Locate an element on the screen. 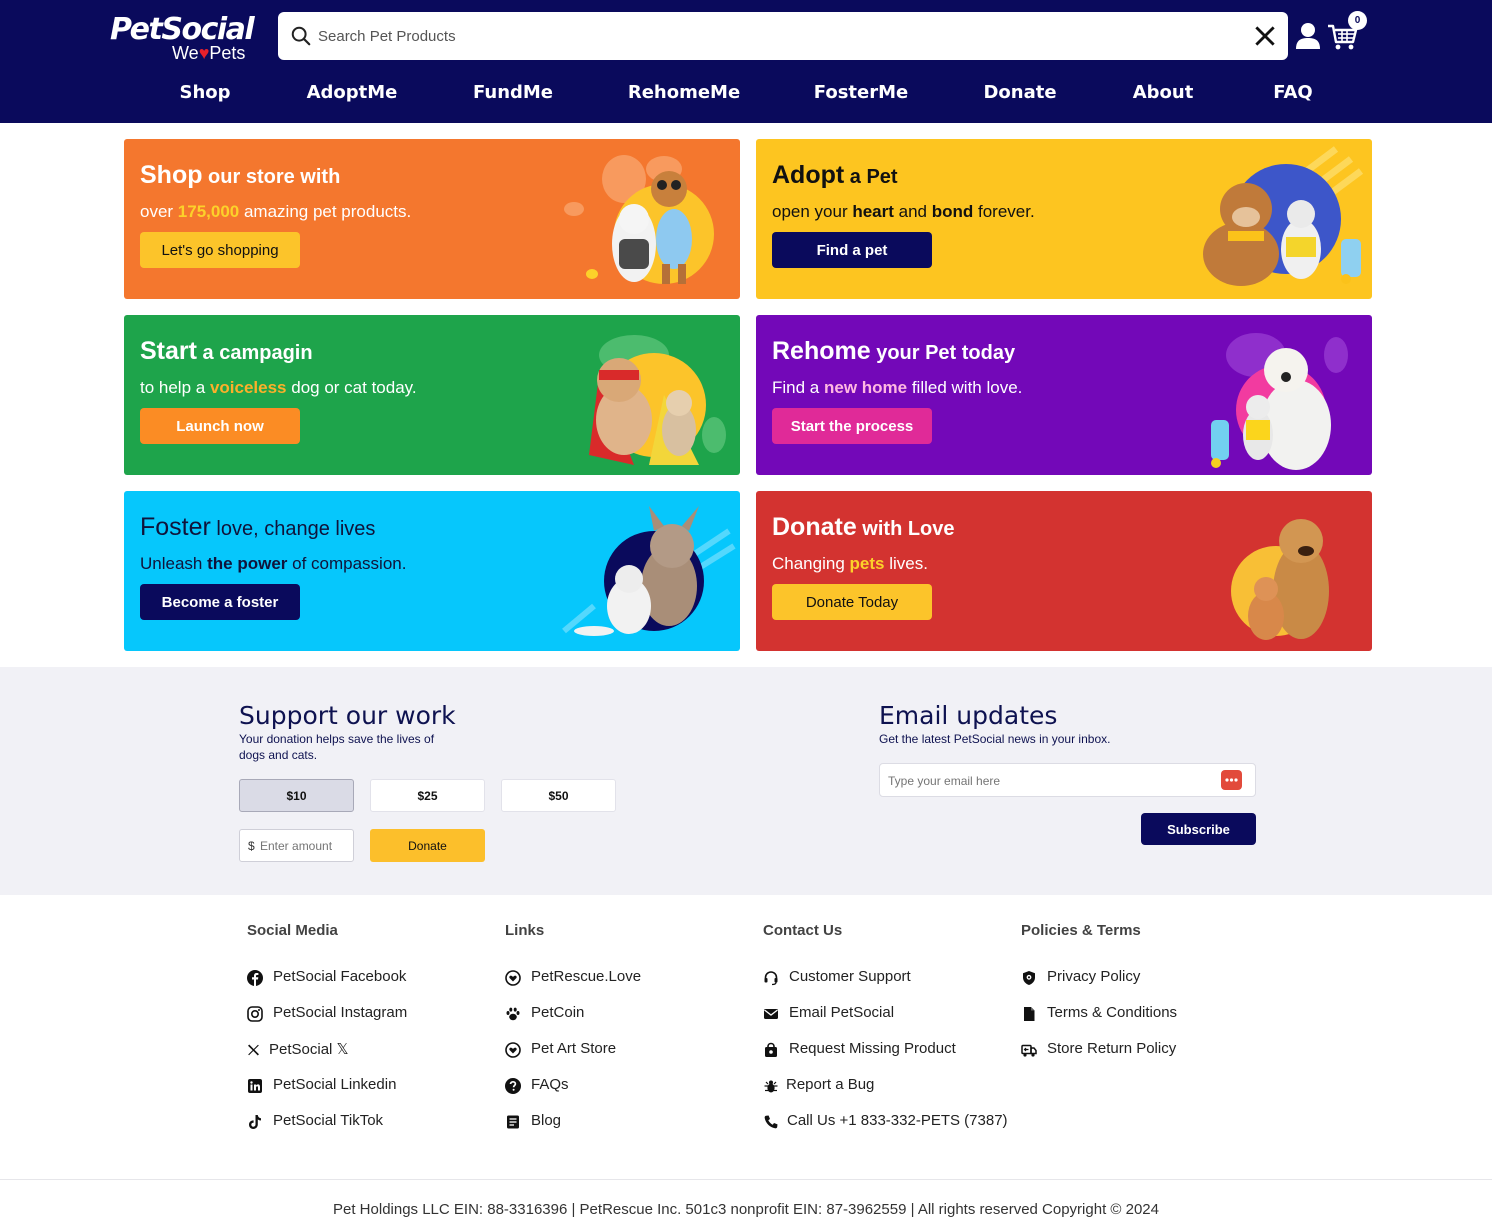 The height and width of the screenshot is (1231, 1492). nav-about: About is located at coordinates (1163, 92).